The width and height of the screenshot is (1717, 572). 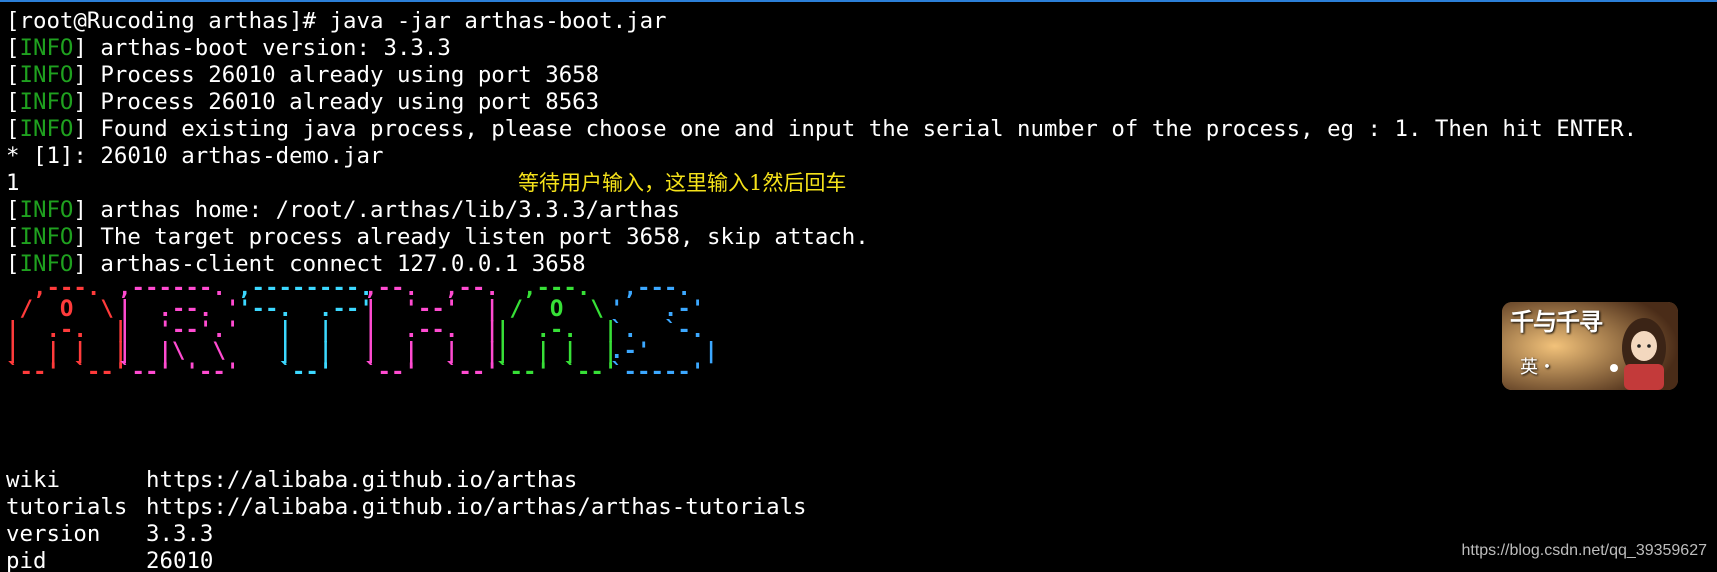 I want to click on log-message: Process 26010 already using port 8563, so click(x=343, y=102).